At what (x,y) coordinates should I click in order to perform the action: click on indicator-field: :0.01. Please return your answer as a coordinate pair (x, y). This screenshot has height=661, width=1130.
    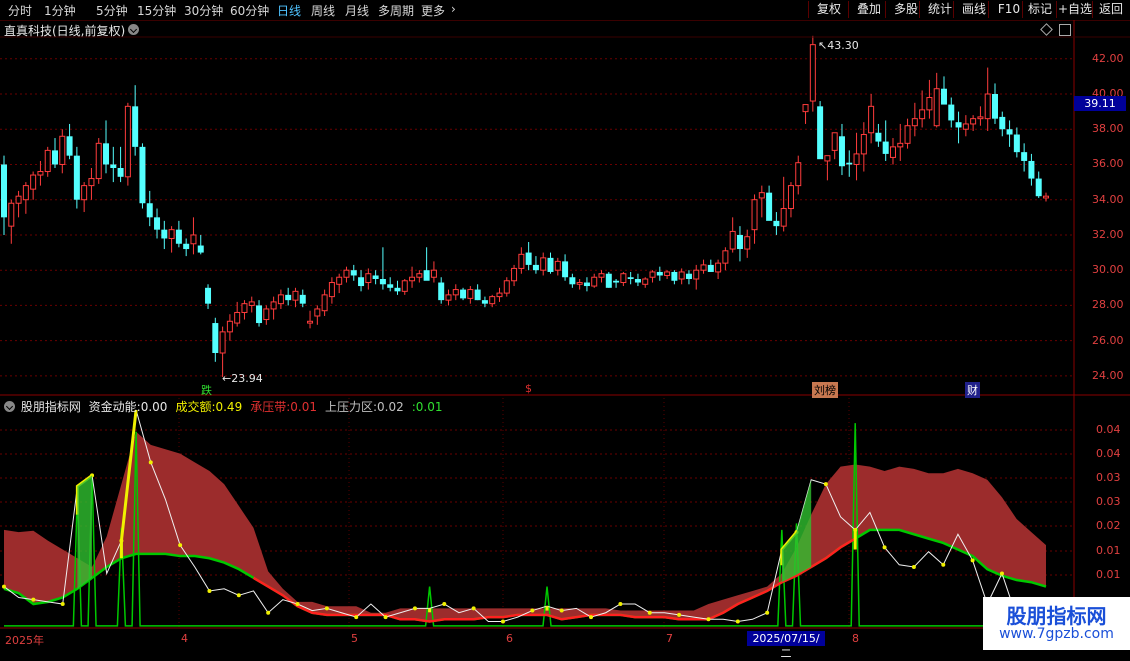
    Looking at the image, I should click on (429, 407).